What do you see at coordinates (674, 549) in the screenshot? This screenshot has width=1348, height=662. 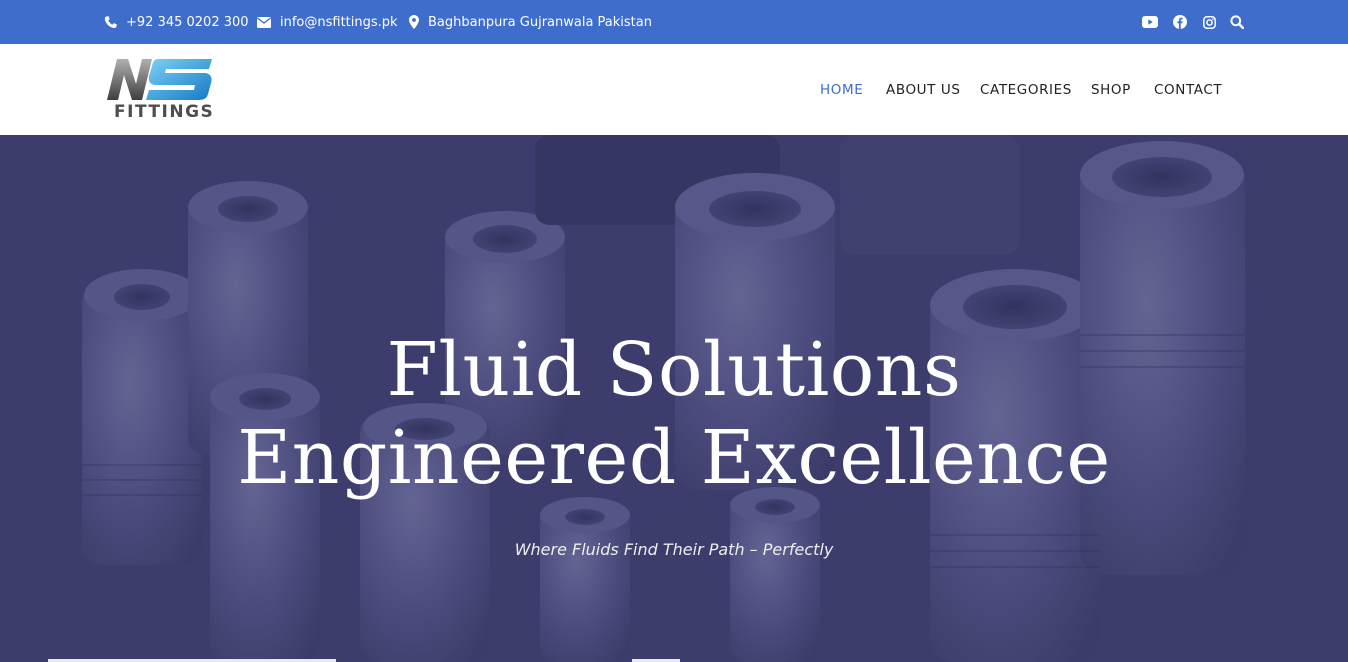 I see `hero-subtitle: Where Fluids Find Their Path – Perfectly` at bounding box center [674, 549].